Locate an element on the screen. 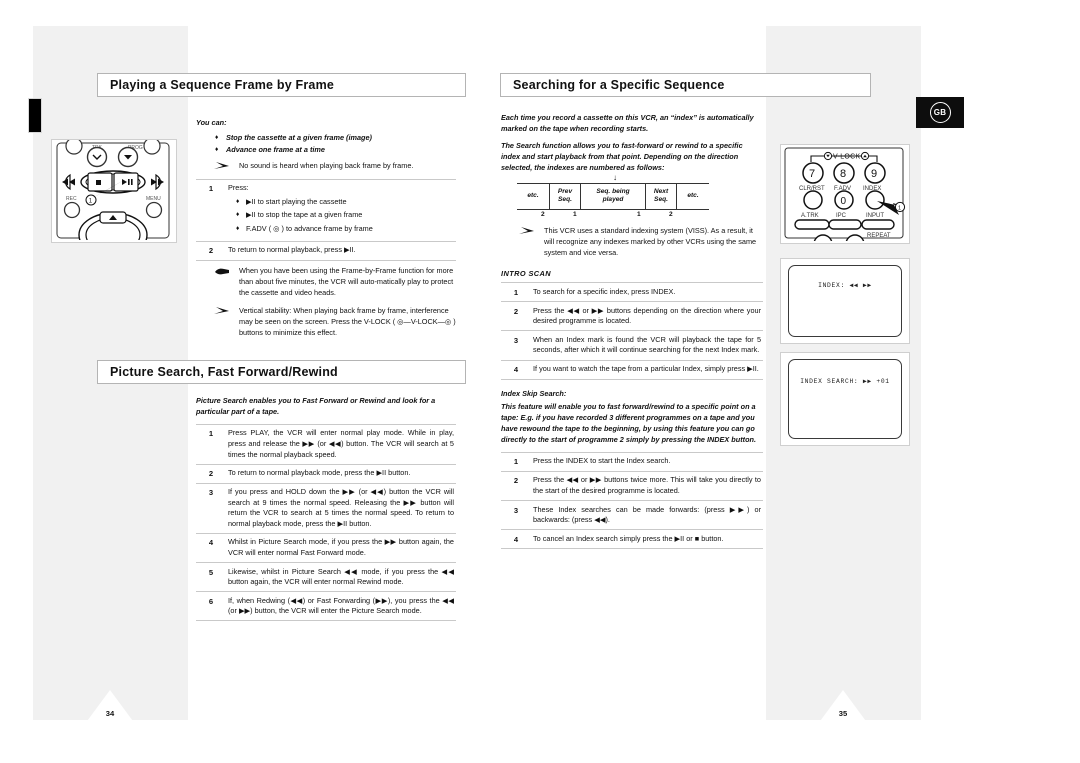 The width and height of the screenshot is (1080, 763). pointing-hand-icon is located at coordinates (223, 282).